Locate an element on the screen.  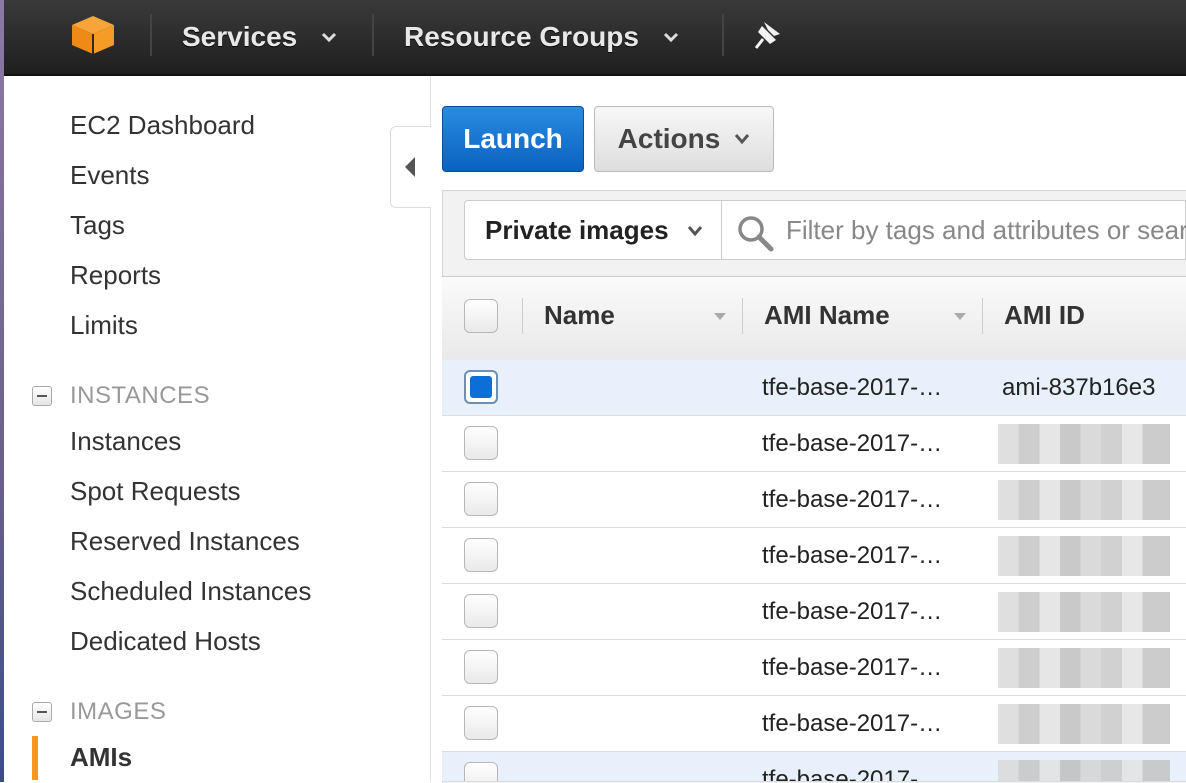
sidebar-section-images: IMAGES is located at coordinates (99, 712).